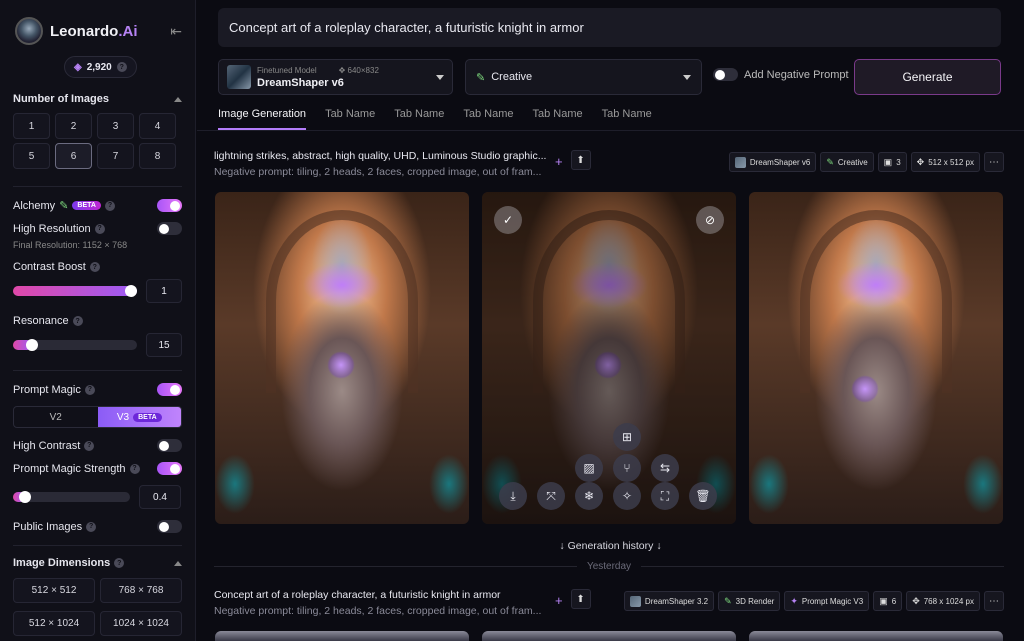  I want to click on high-res-toggle, so click(169, 228).